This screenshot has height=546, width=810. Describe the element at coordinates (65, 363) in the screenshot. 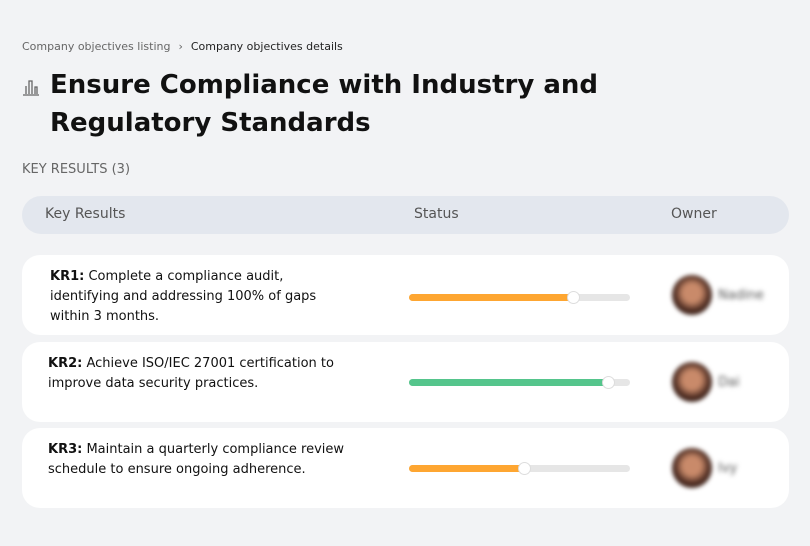

I see `key-result-id: KR2:` at that location.